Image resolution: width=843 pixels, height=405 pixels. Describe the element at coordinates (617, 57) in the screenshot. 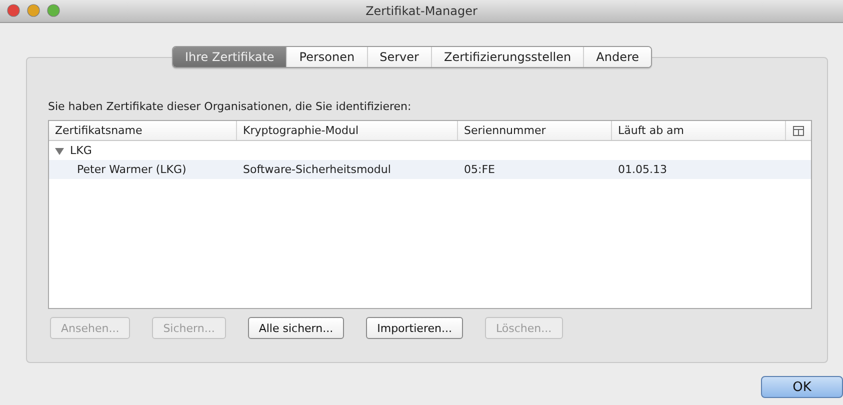

I see `tab: Andere` at that location.